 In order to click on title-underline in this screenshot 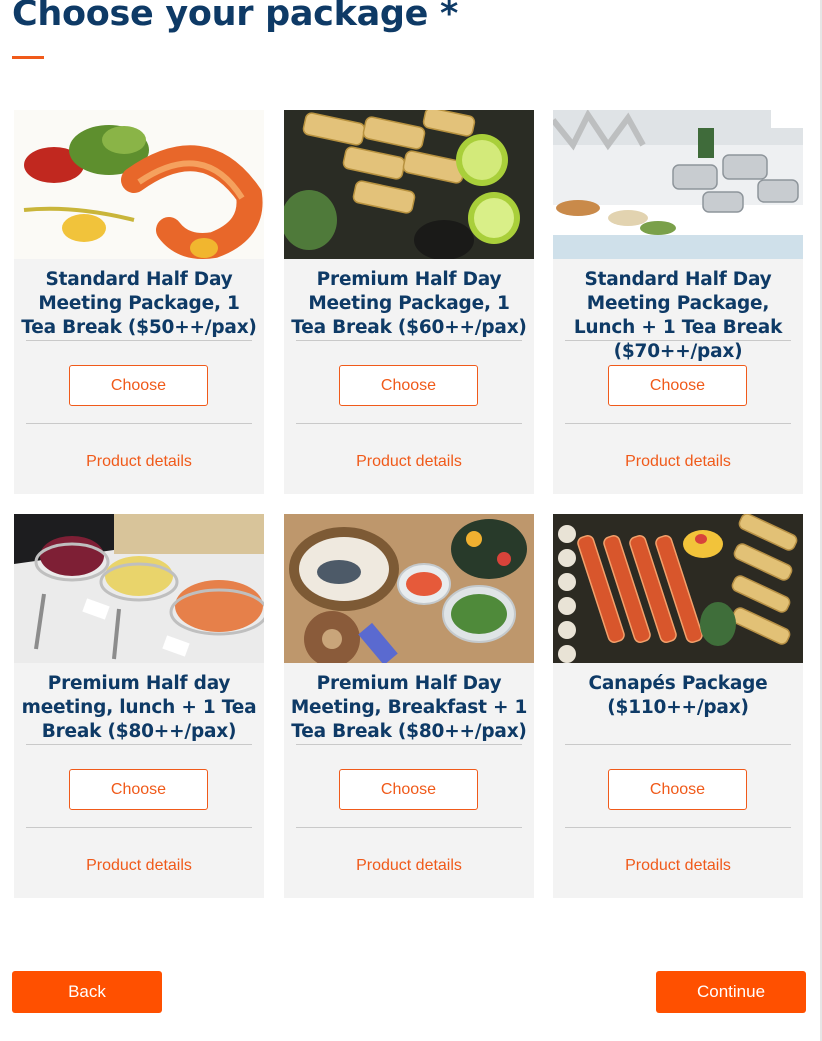, I will do `click(28, 57)`.